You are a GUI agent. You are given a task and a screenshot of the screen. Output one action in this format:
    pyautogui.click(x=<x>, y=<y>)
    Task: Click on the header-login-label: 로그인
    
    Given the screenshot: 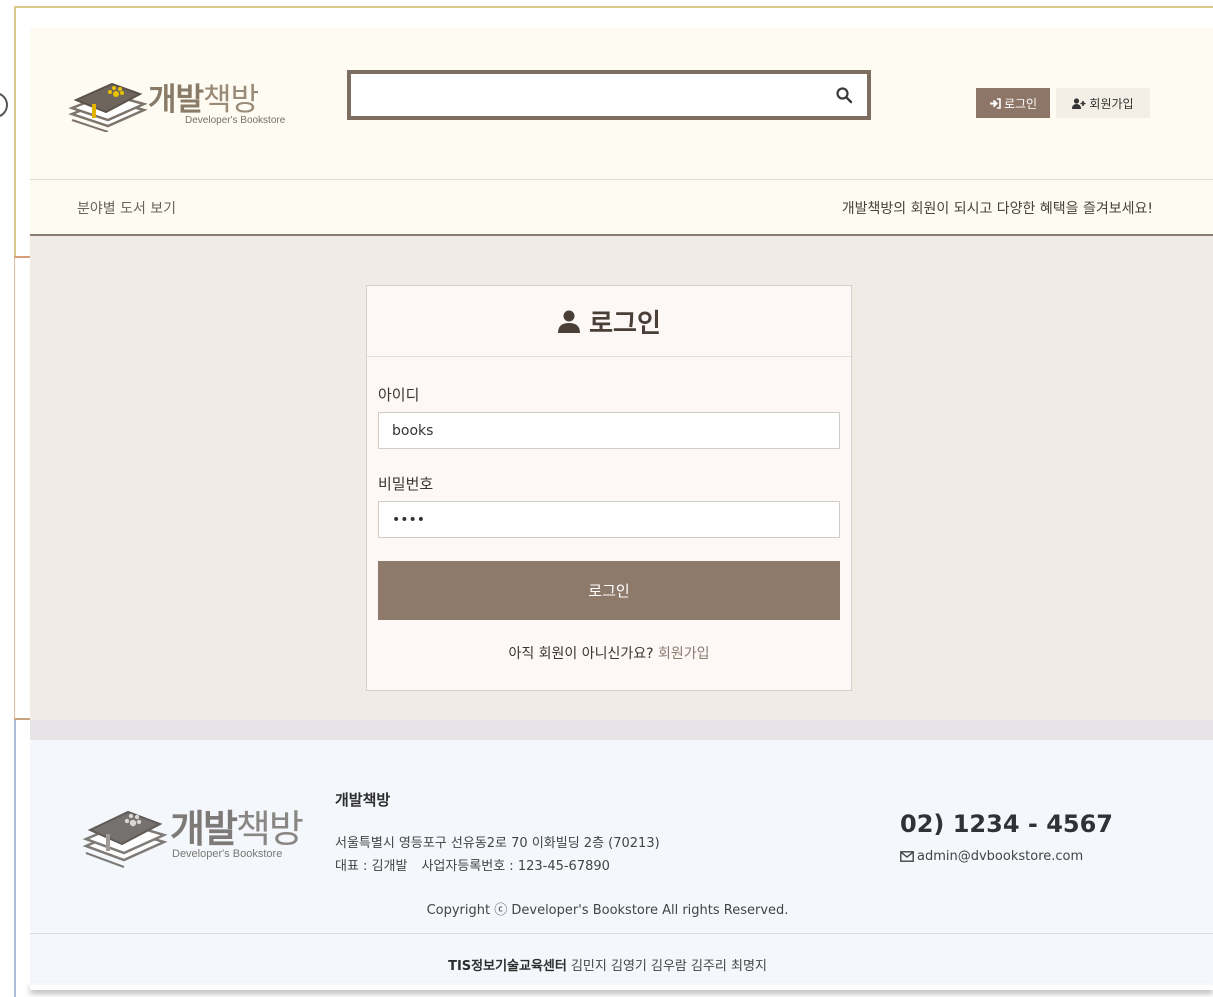 What is the action you would take?
    pyautogui.click(x=1020, y=103)
    